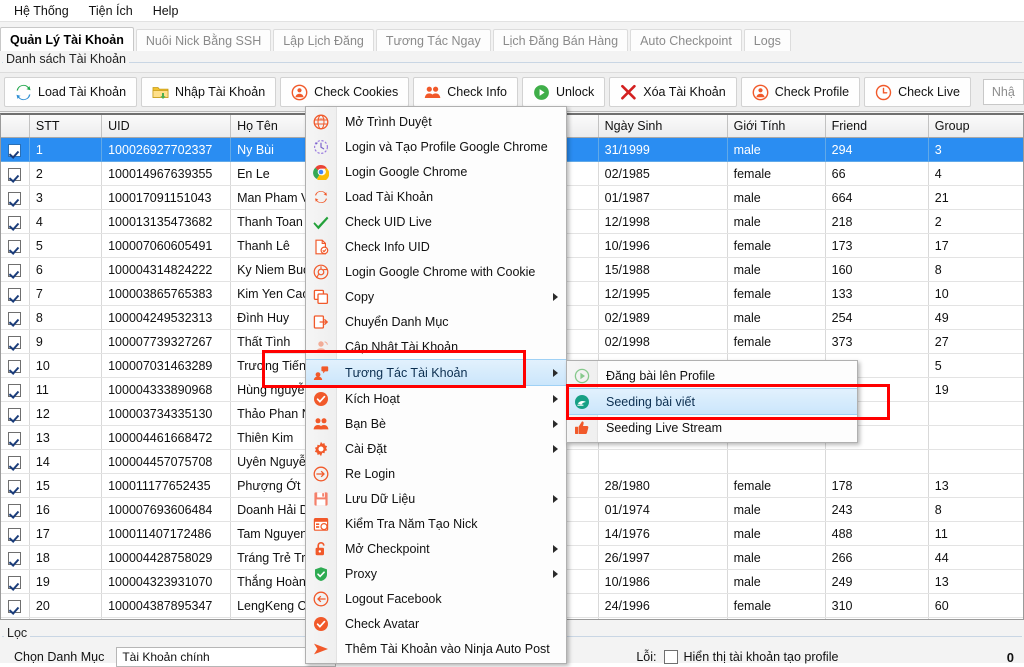 This screenshot has height=667, width=1024. What do you see at coordinates (166, 485) in the screenshot?
I see `cell-uid: 100011177652435` at bounding box center [166, 485].